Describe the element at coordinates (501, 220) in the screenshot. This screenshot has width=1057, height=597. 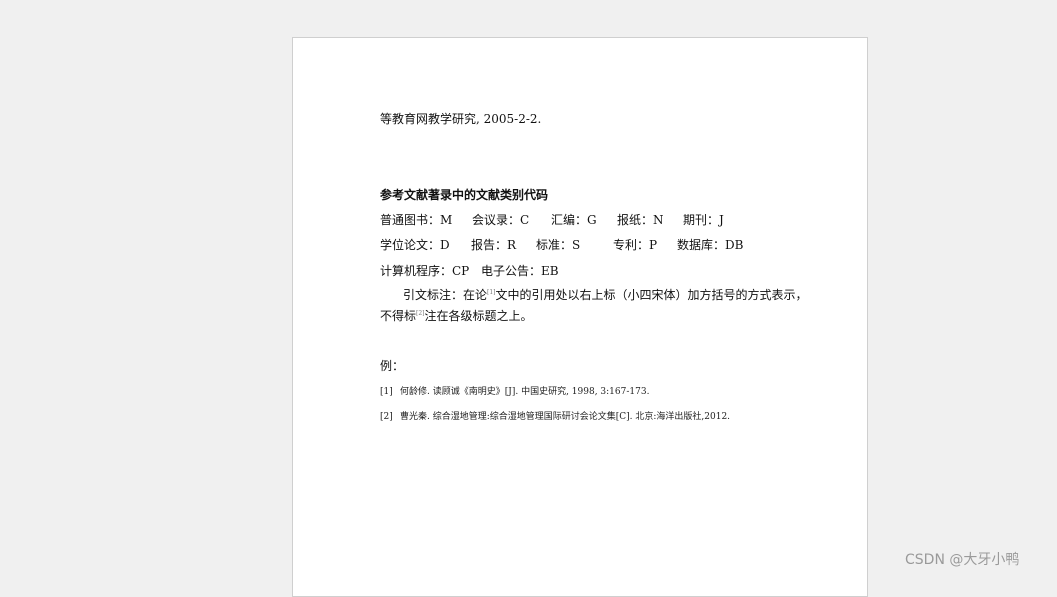
I see `code-item: 会议录：C` at that location.